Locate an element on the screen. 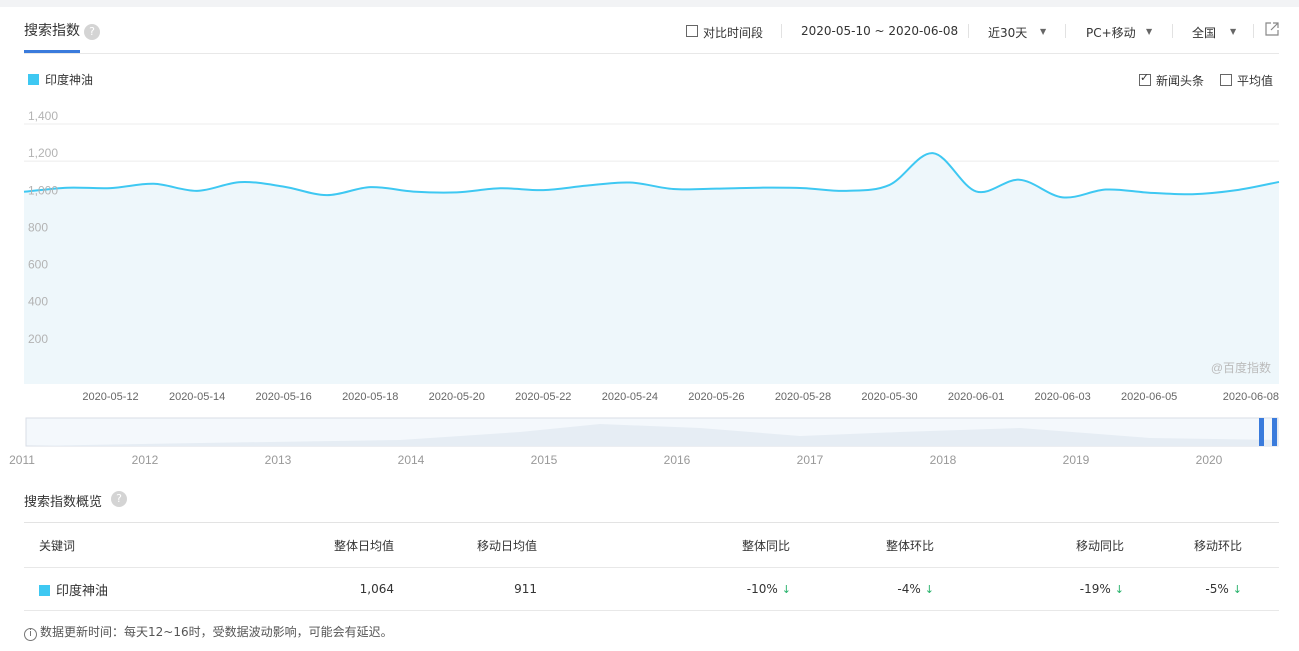 The height and width of the screenshot is (651, 1299). navigator-year-labels: 2011 2012 2013 2014 2015 2016 2017 2018 2019 2020 is located at coordinates (616, 460).